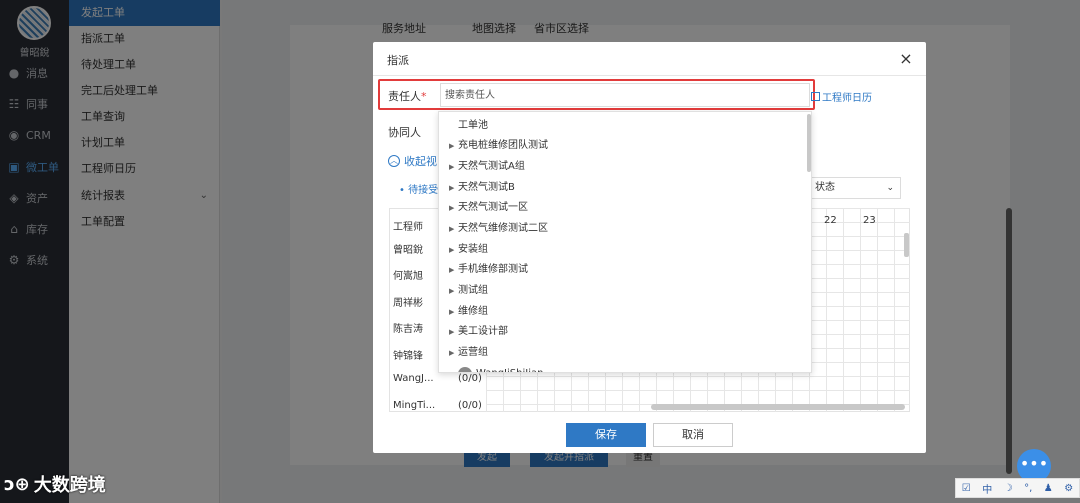  Describe the element at coordinates (404, 132) in the screenshot. I see `collaborator-label: 协同人` at that location.